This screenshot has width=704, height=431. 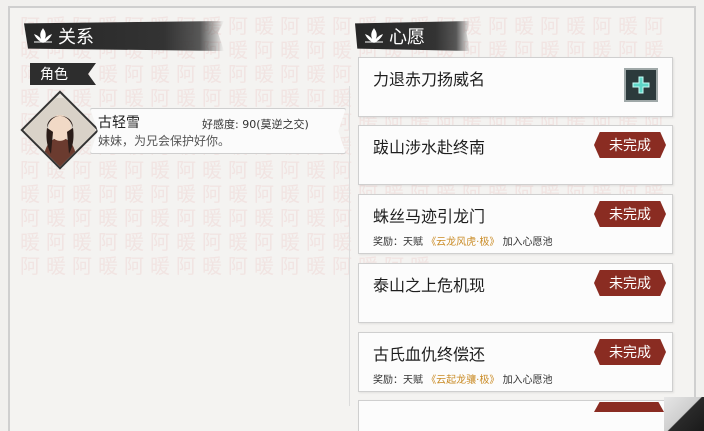 I want to click on favor-value: 90(莫逆之交), so click(x=275, y=124).